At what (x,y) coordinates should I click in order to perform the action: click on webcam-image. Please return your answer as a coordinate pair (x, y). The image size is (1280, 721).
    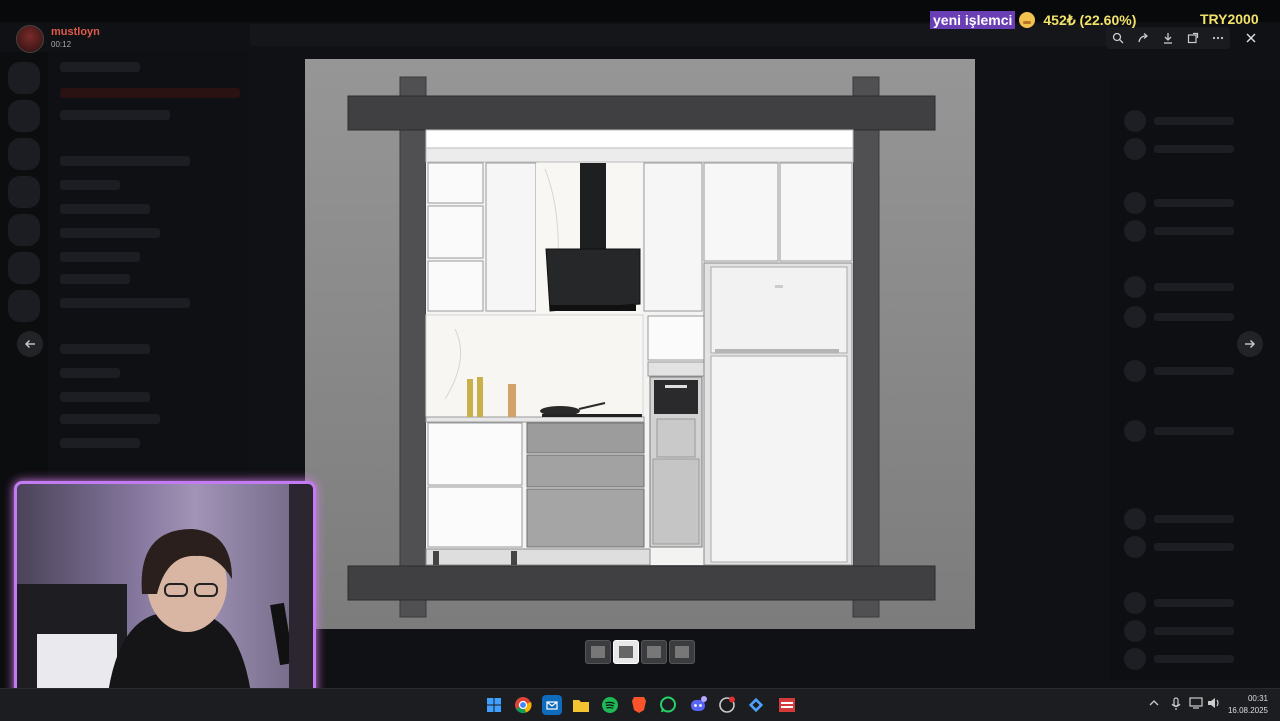
    Looking at the image, I should click on (165, 592).